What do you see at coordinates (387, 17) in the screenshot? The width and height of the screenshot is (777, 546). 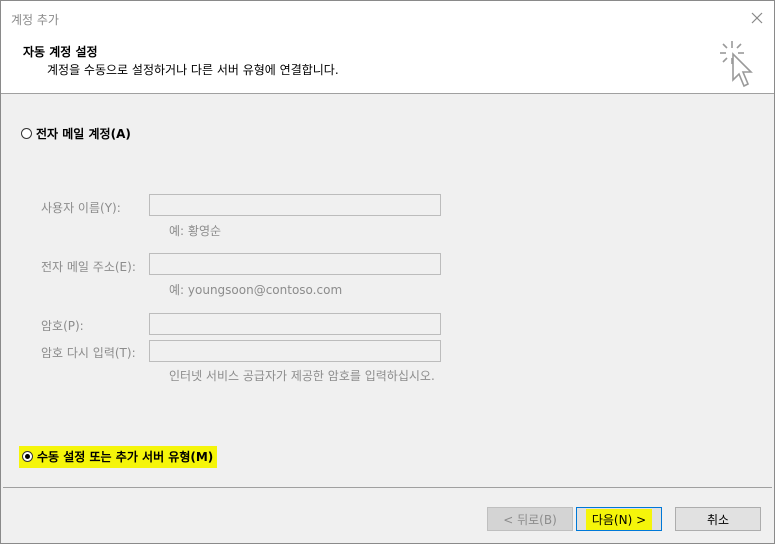 I see `title-bar: 계정 추가` at bounding box center [387, 17].